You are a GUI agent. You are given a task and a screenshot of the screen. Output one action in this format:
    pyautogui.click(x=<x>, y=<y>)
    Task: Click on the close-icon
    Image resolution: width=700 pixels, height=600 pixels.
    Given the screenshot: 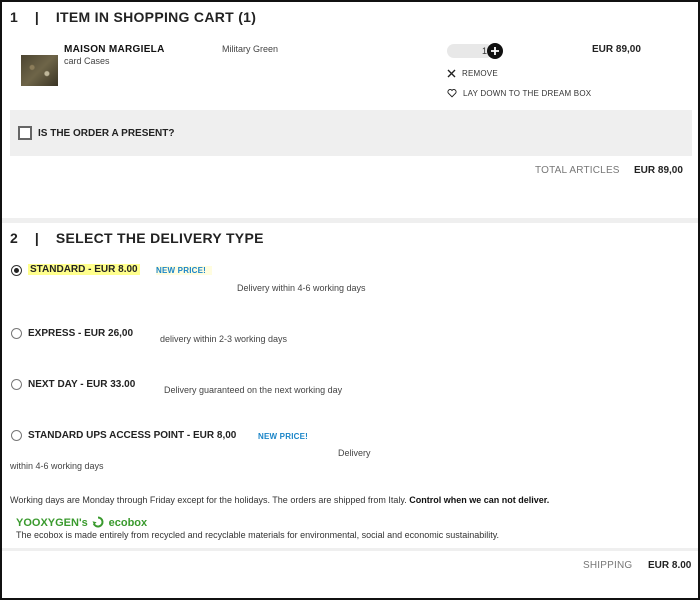 What is the action you would take?
    pyautogui.click(x=451, y=73)
    